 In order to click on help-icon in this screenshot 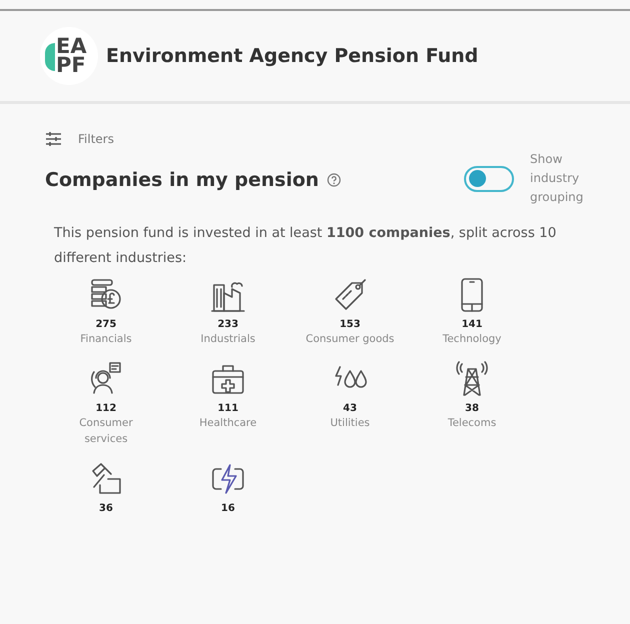, I will do `click(333, 180)`.